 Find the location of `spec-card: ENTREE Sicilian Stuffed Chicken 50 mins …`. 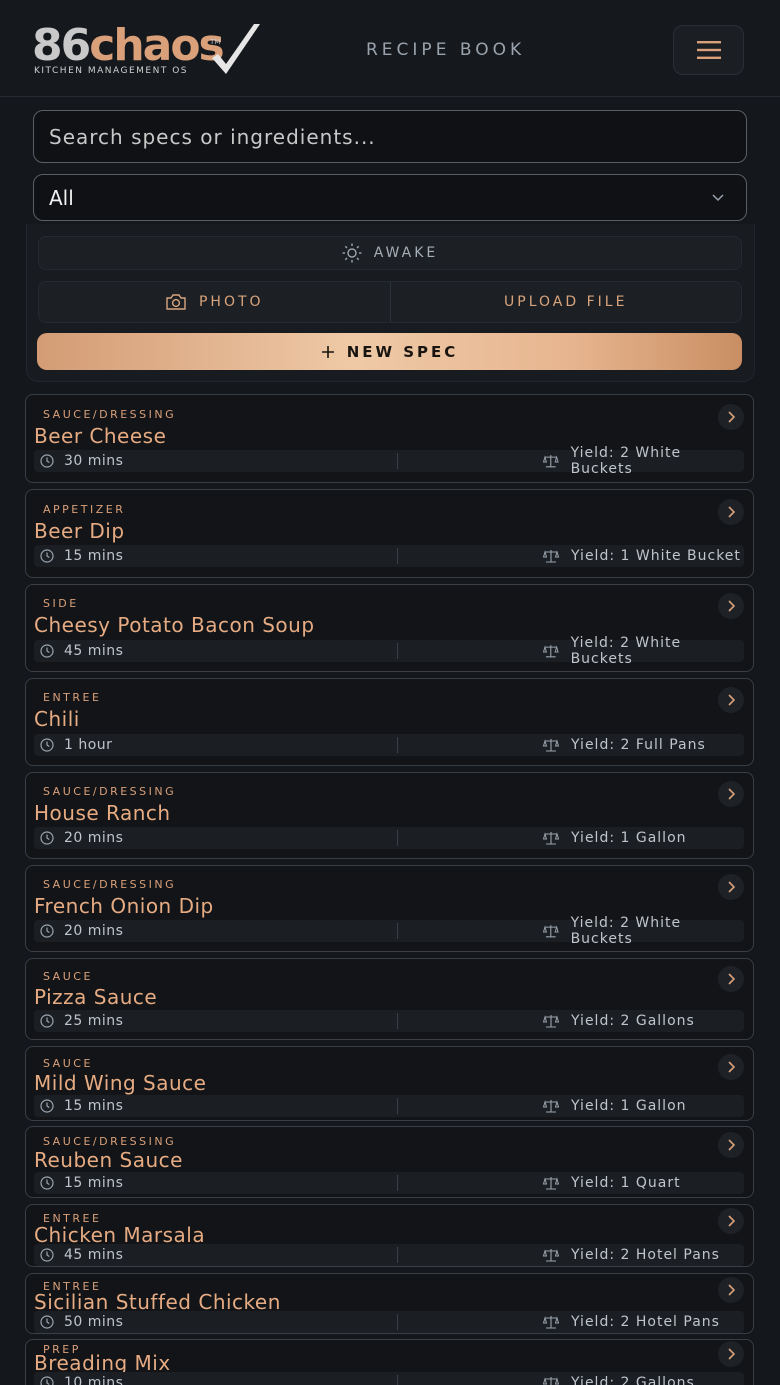

spec-card: ENTREE Sicilian Stuffed Chicken 50 mins … is located at coordinates (389, 1303).